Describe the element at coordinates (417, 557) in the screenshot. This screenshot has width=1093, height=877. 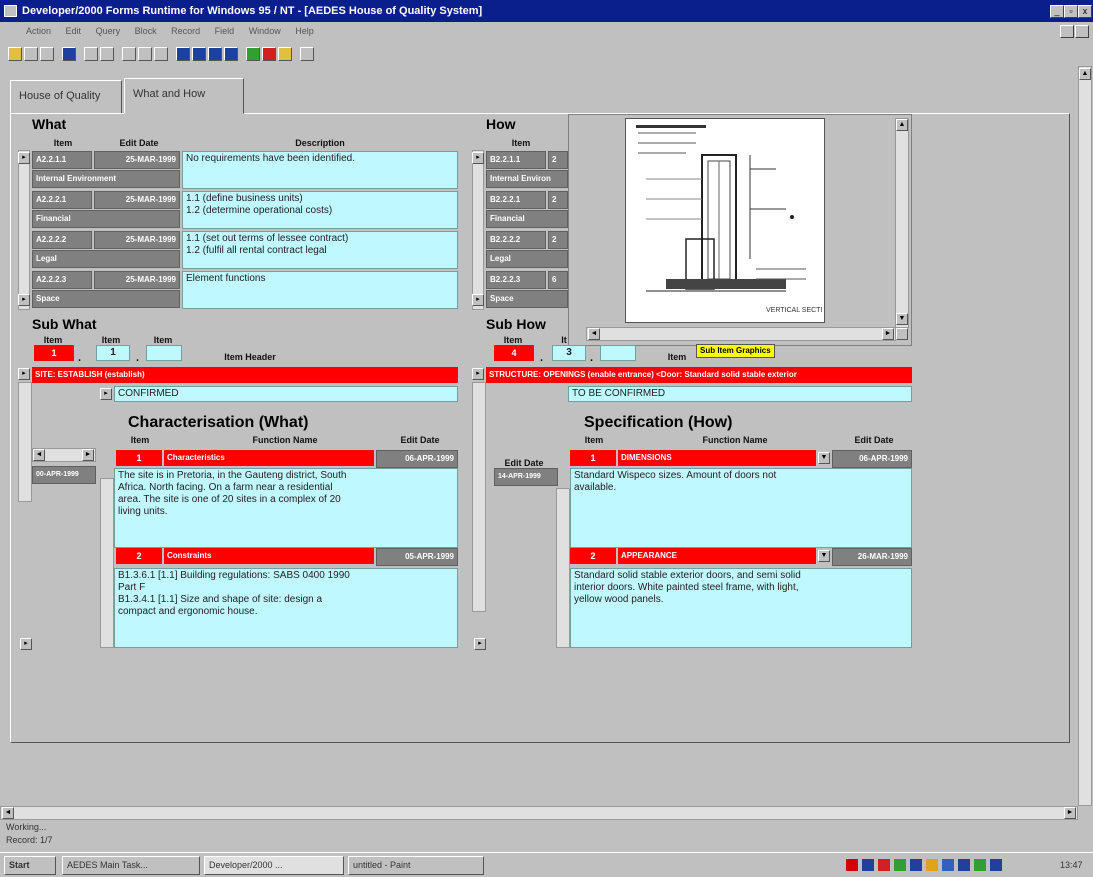
I see `char-edit-date-field: 05-APR-1999` at that location.